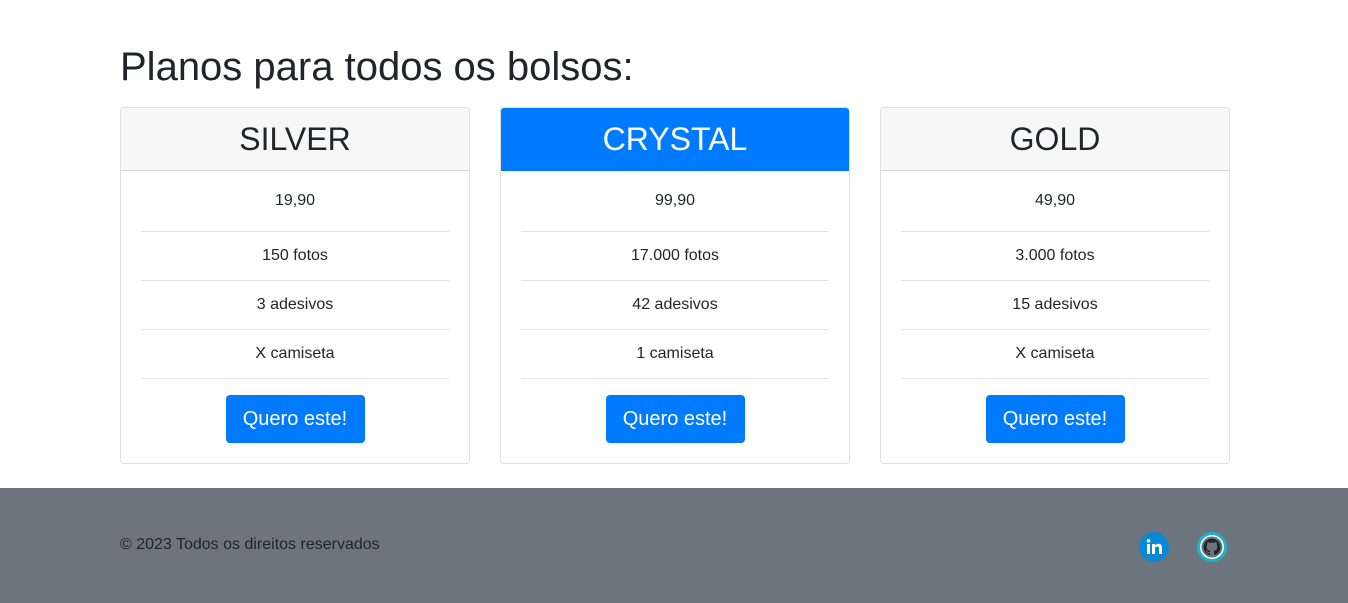  I want to click on plan-name: GOLD, so click(1055, 139).